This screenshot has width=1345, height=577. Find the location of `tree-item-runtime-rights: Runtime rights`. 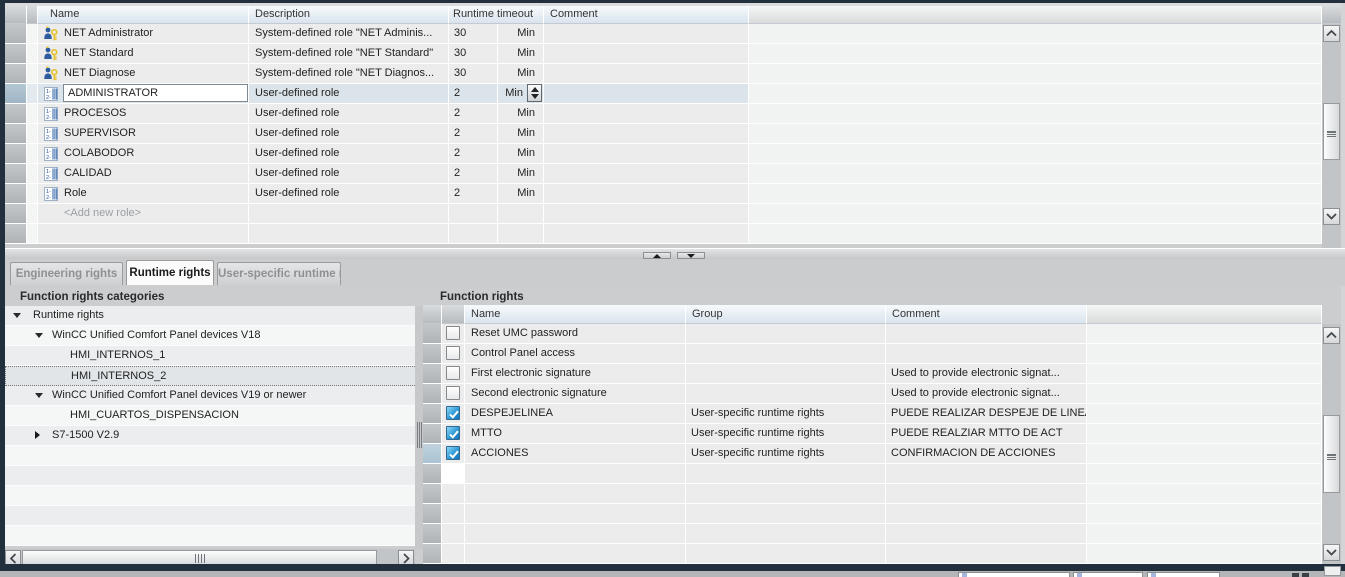

tree-item-runtime-rights: Runtime rights is located at coordinates (211, 316).